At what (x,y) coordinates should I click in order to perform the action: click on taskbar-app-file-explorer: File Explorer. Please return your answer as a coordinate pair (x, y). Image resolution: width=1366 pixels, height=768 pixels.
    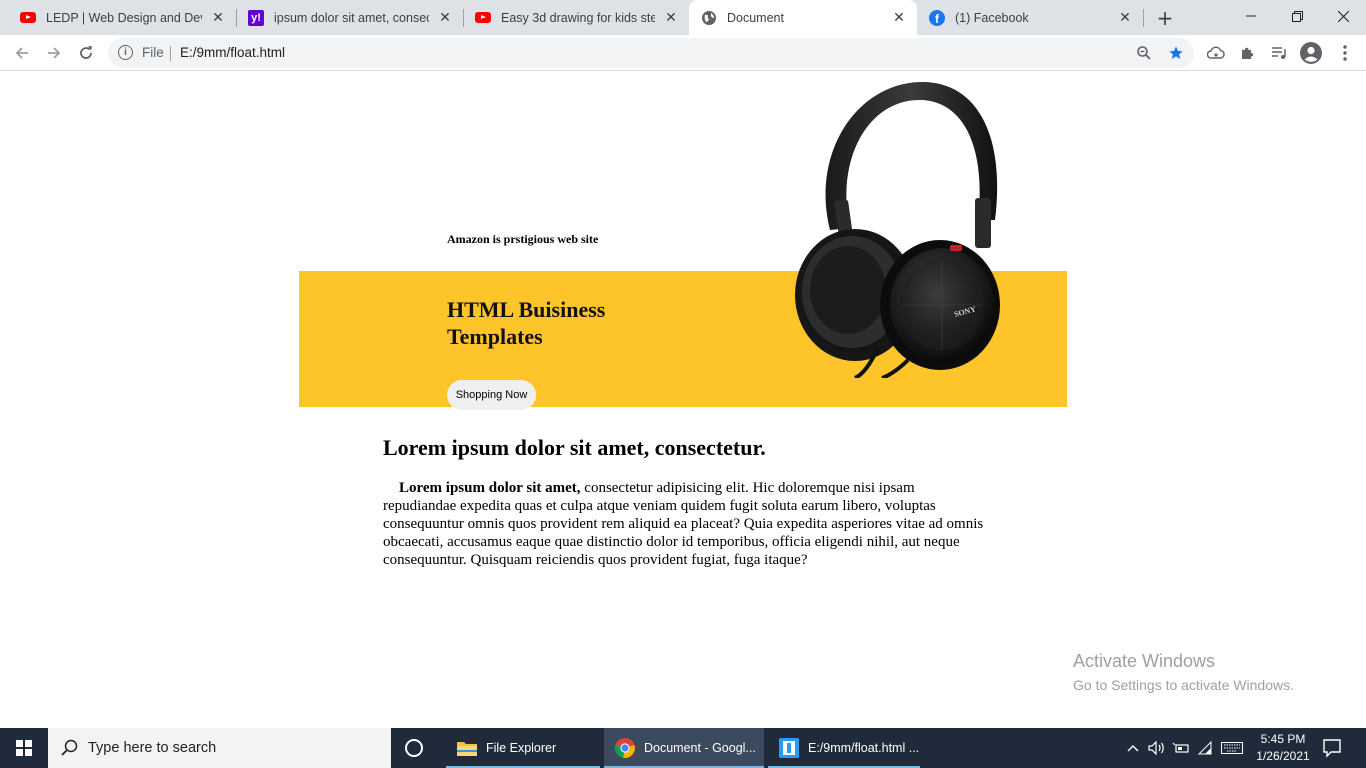
    Looking at the image, I should click on (523, 748).